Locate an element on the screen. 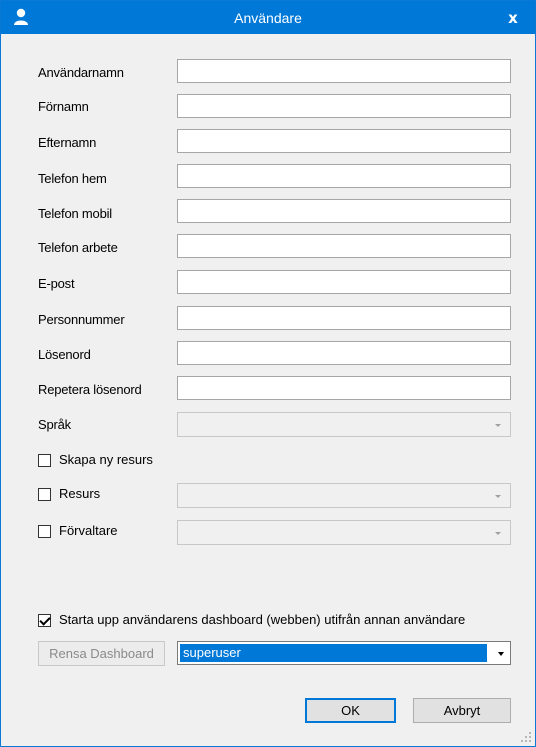 The width and height of the screenshot is (536, 747). window-title: Användare is located at coordinates (268, 18).